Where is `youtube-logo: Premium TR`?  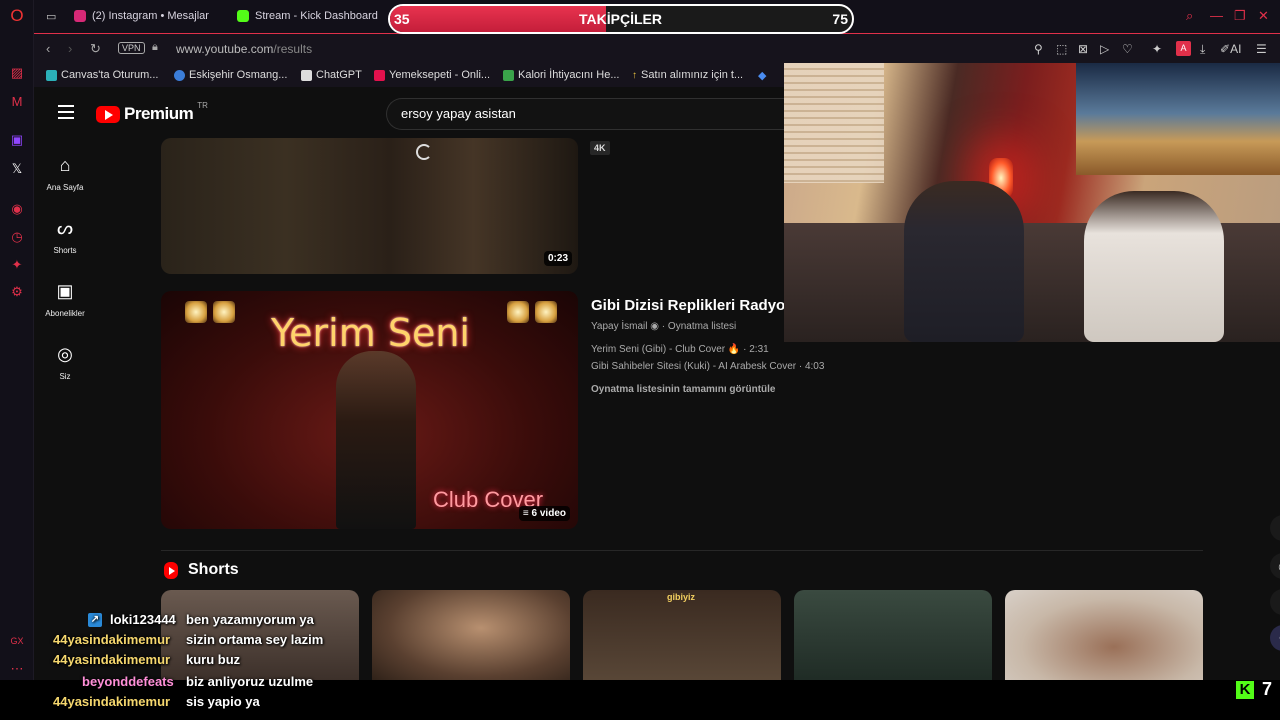
youtube-logo: Premium TR is located at coordinates (152, 112).